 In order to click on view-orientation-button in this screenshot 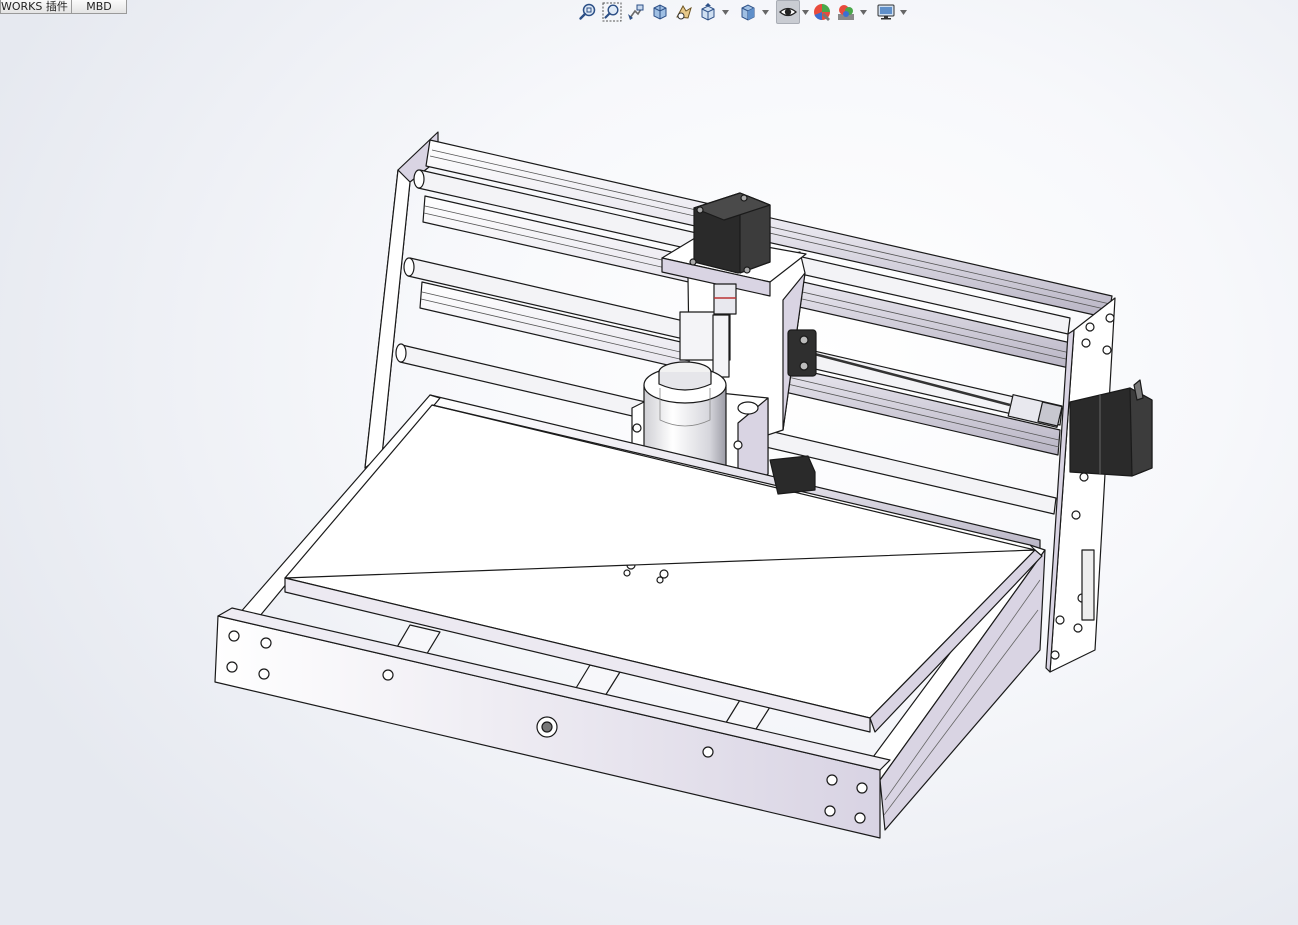, I will do `click(708, 12)`.